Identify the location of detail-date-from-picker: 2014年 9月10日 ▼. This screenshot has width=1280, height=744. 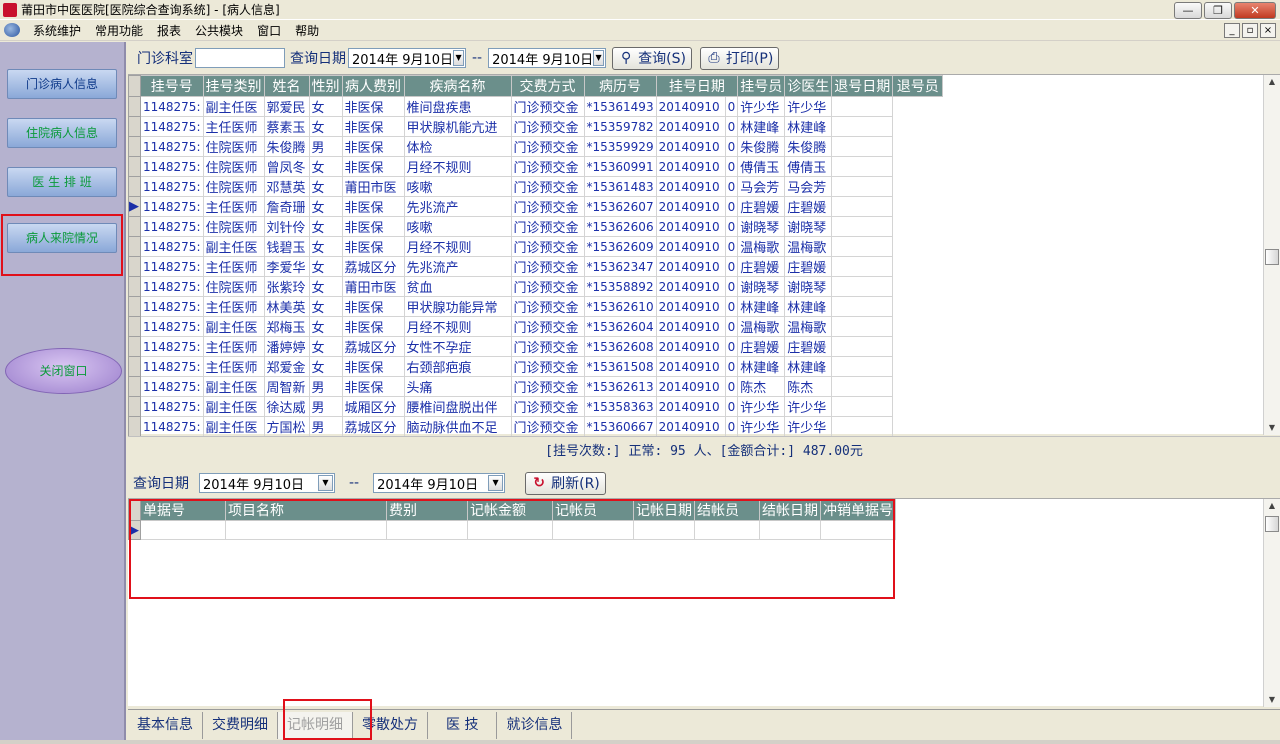
(267, 483).